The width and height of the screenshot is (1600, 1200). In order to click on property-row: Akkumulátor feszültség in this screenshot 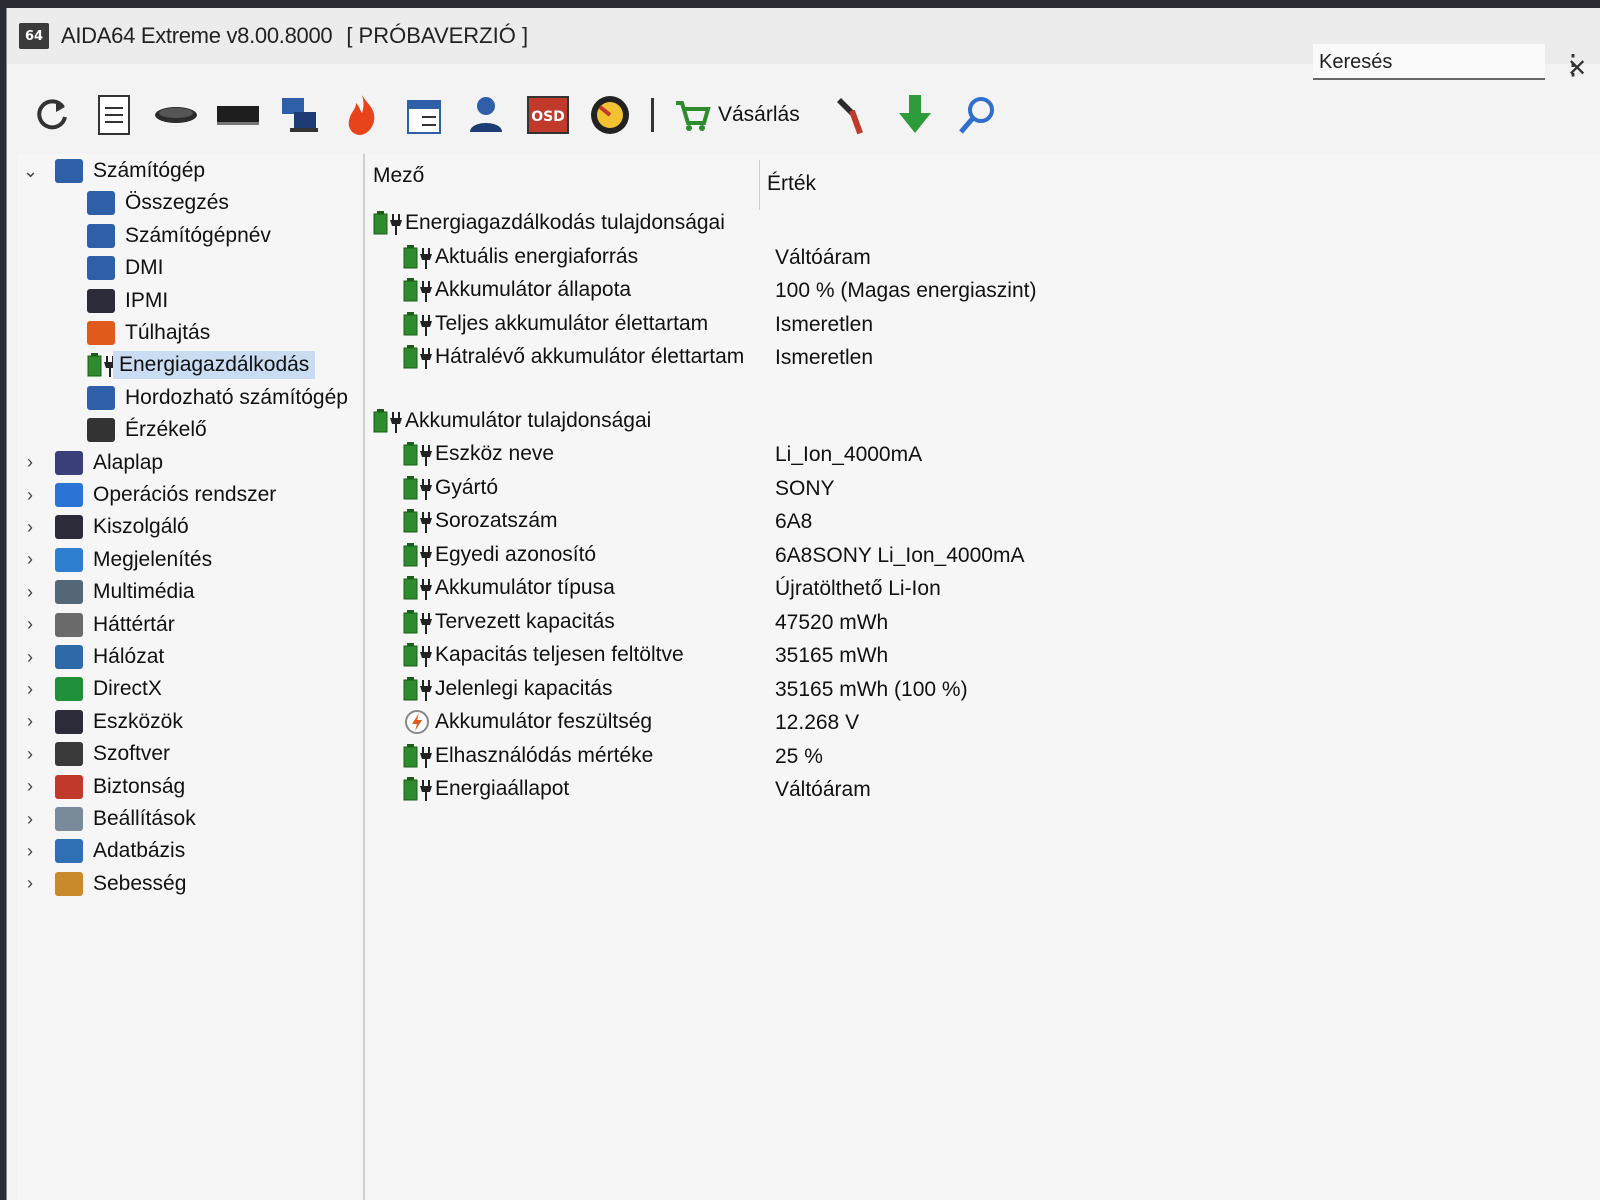, I will do `click(527, 722)`.